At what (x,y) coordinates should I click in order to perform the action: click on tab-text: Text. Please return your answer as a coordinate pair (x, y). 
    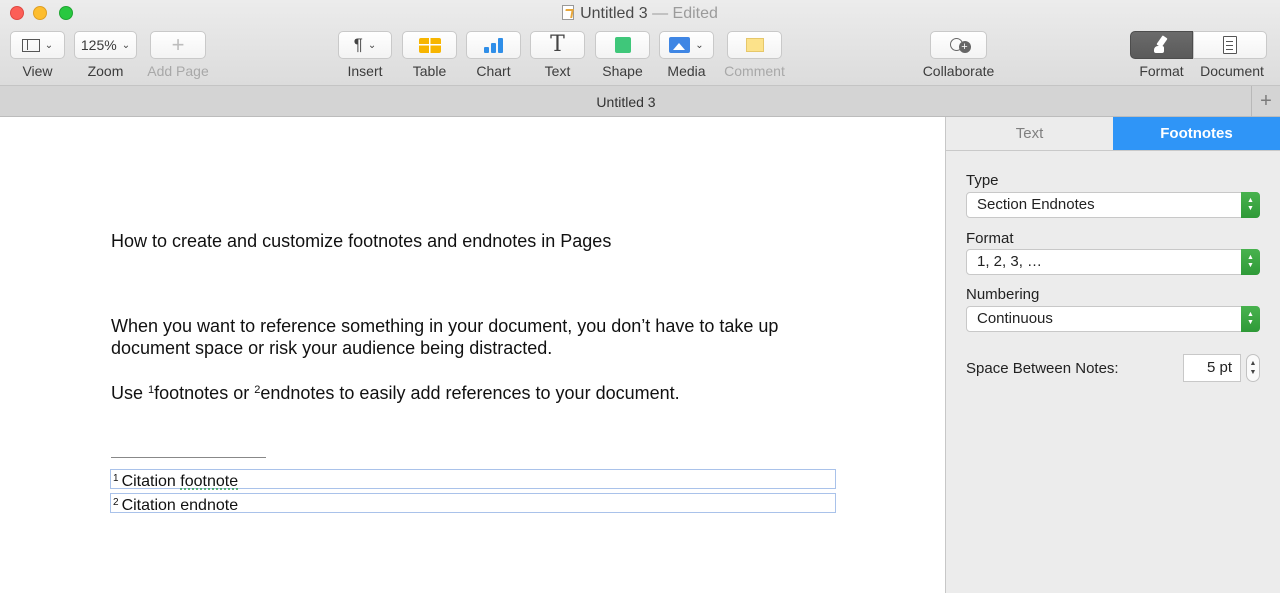
    Looking at the image, I should click on (1029, 133).